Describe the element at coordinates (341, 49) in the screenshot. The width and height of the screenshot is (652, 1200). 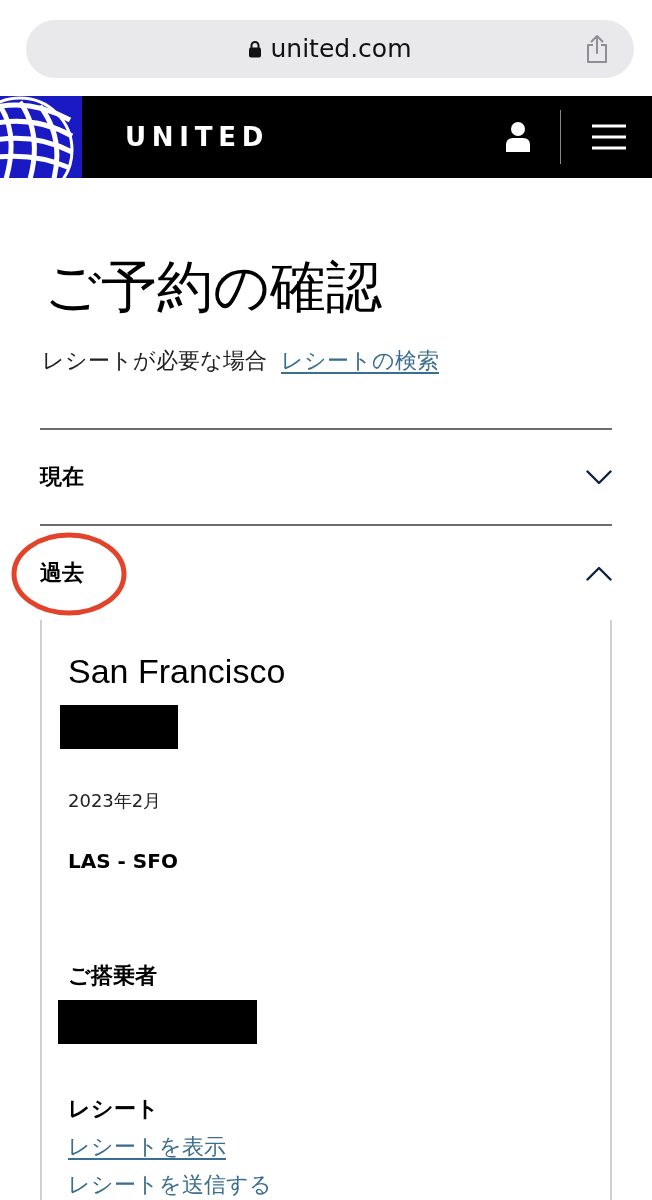
I see `url-text: united.com` at that location.